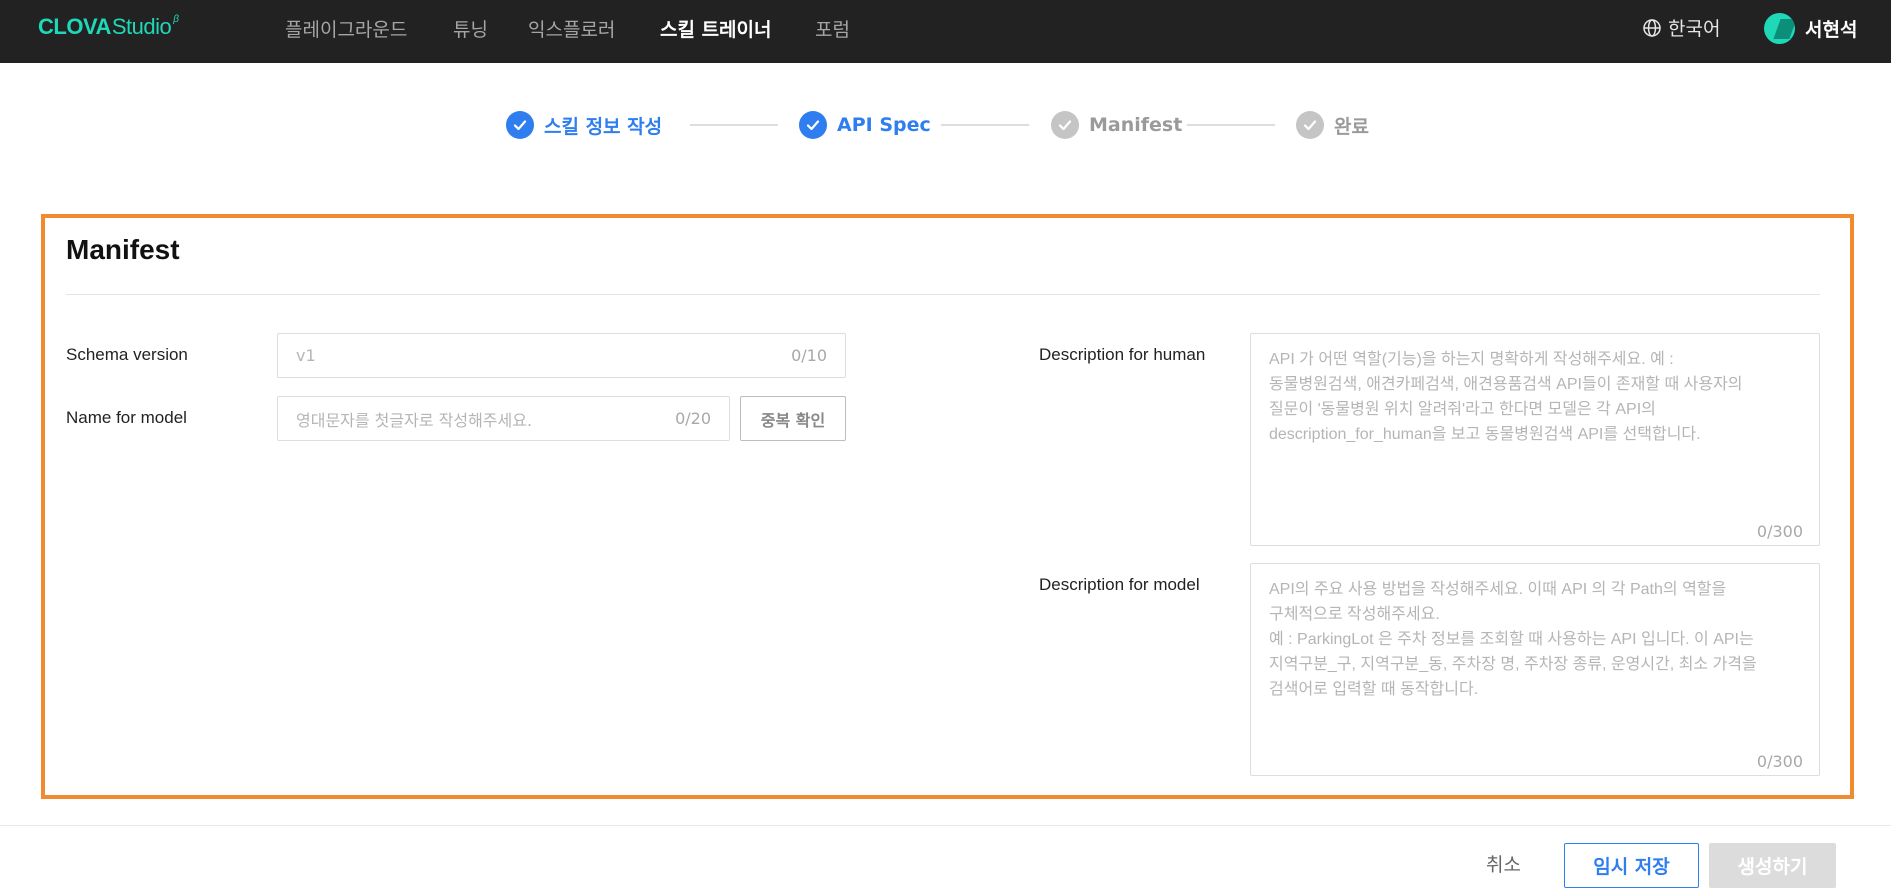 The height and width of the screenshot is (896, 1891). I want to click on step-skill-info: 스킬 정보 작성, so click(584, 125).